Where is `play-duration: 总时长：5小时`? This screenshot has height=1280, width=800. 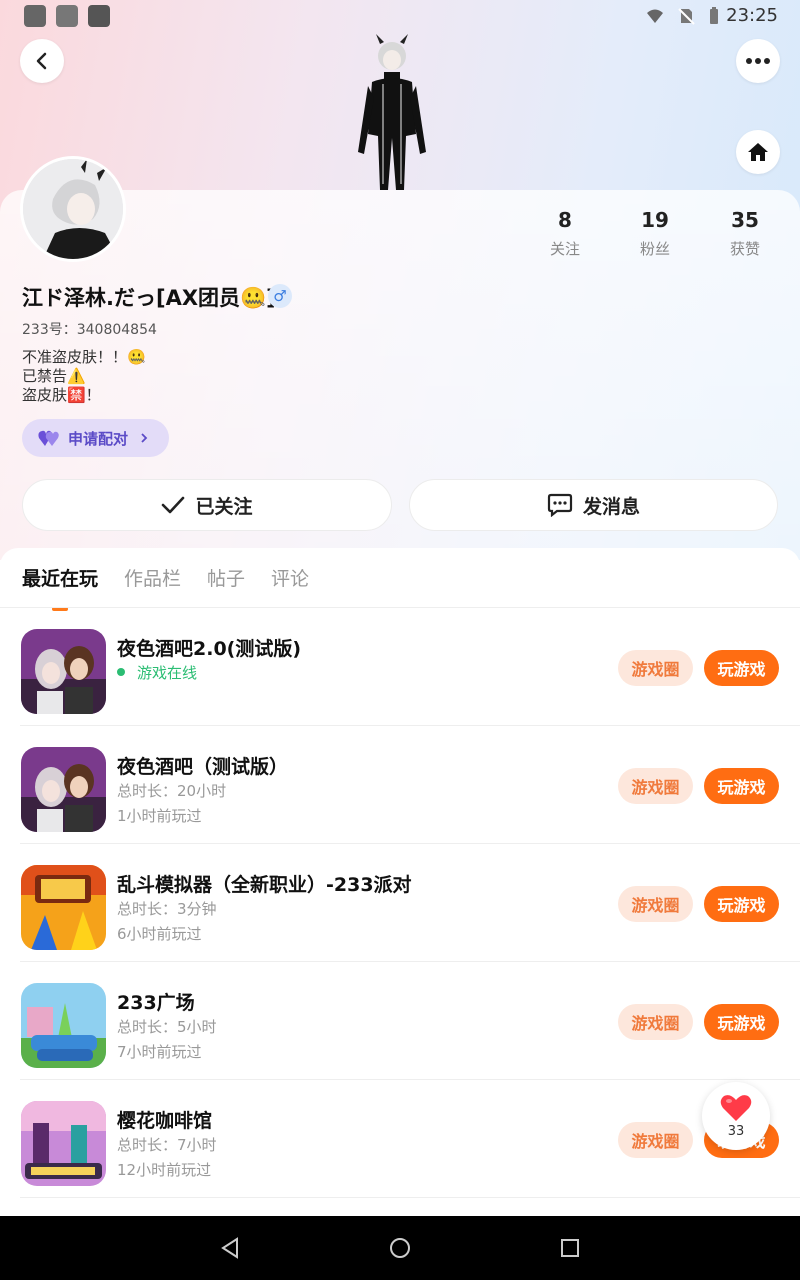 play-duration: 总时长：5小时 is located at coordinates (167, 1027).